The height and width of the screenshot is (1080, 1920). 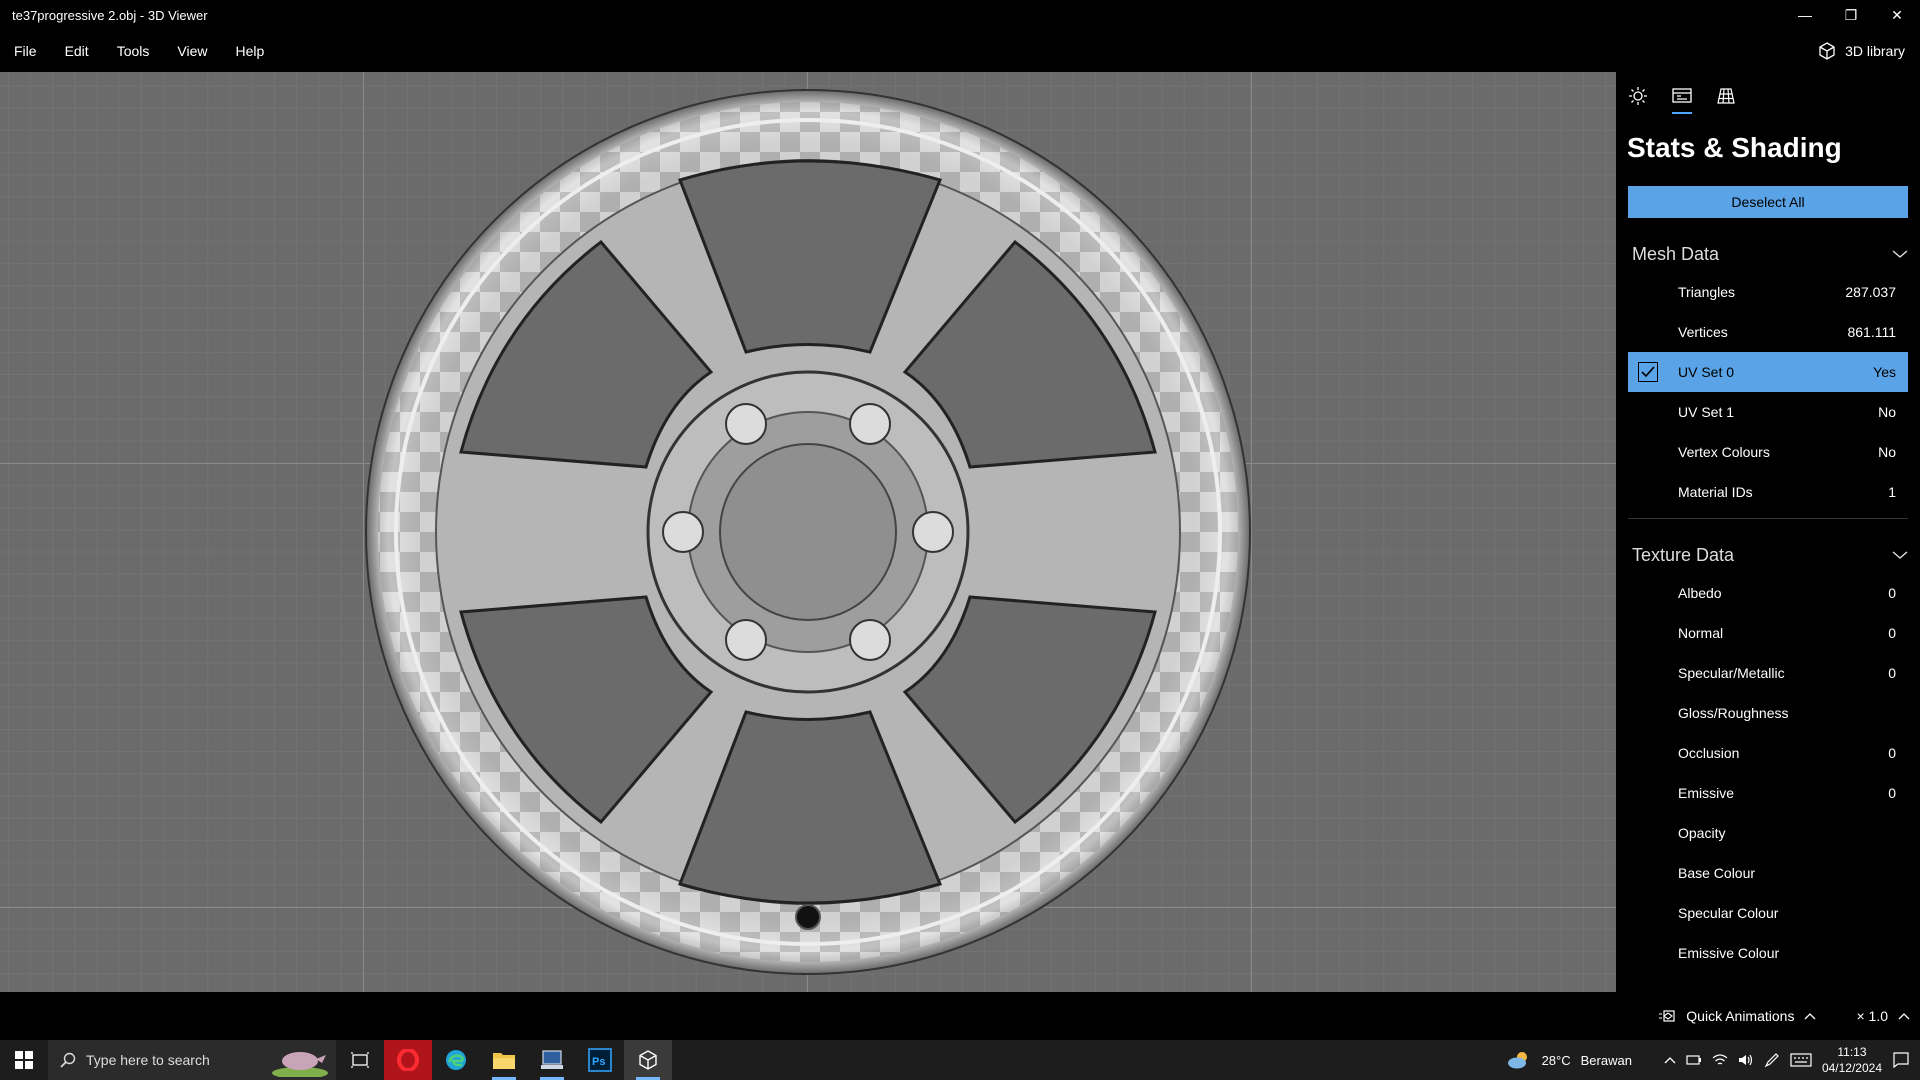 I want to click on stat-row: UV Set 1 No, so click(x=1768, y=412).